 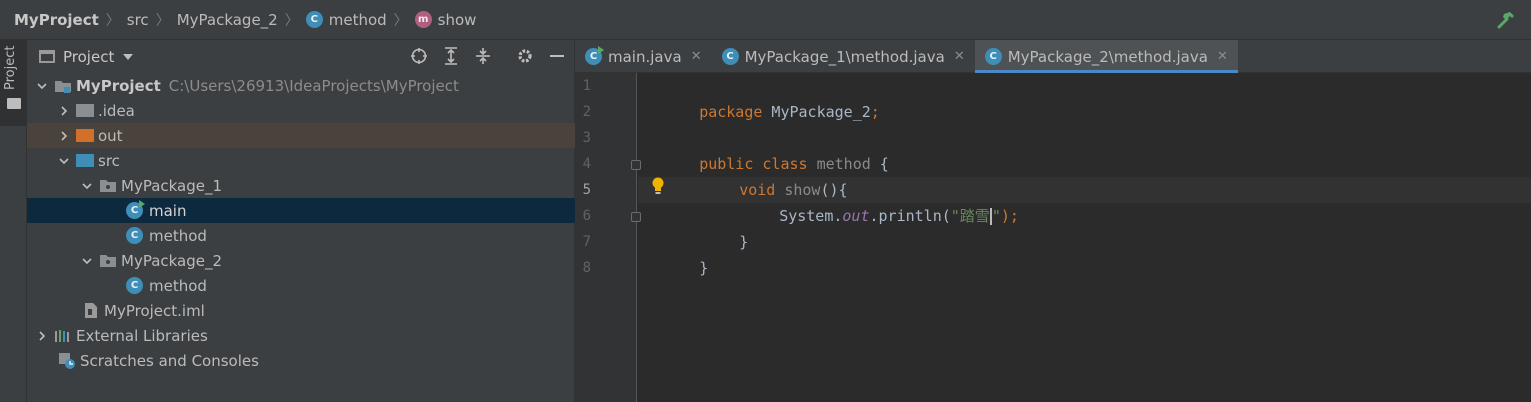 I want to click on tree-row-out: out, so click(x=301, y=135).